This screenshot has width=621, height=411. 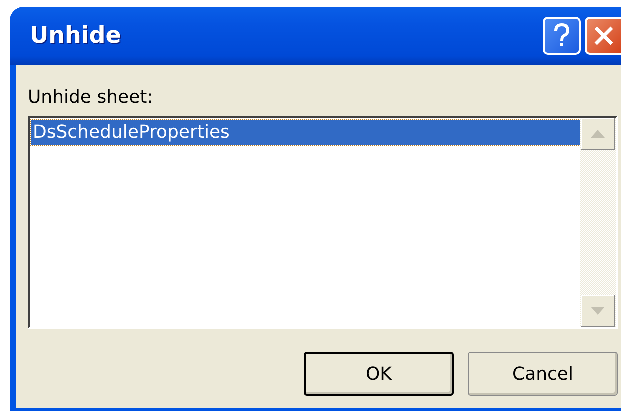 I want to click on scroll-down-button, so click(x=598, y=311).